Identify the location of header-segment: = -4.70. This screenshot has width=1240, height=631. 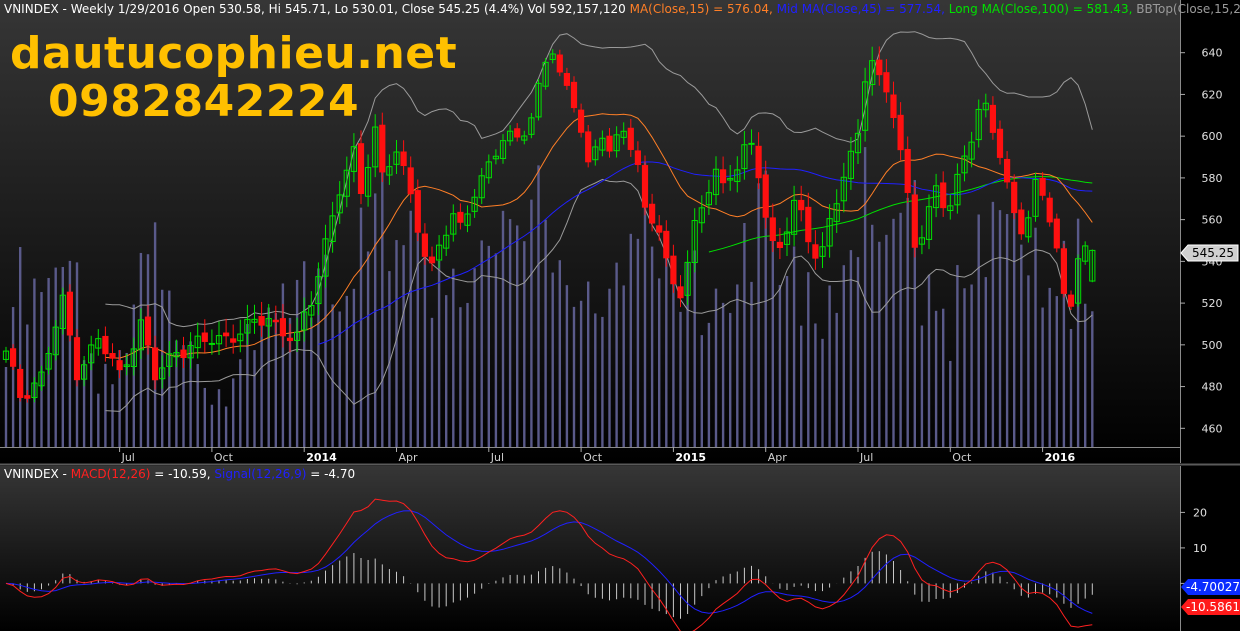
(330, 474).